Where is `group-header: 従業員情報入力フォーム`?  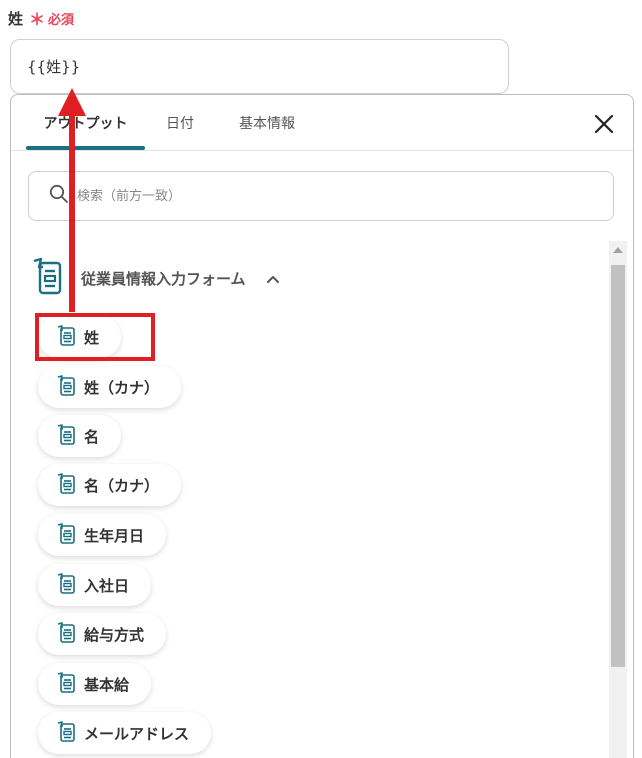
group-header: 従業員情報入力フォーム is located at coordinates (155, 278).